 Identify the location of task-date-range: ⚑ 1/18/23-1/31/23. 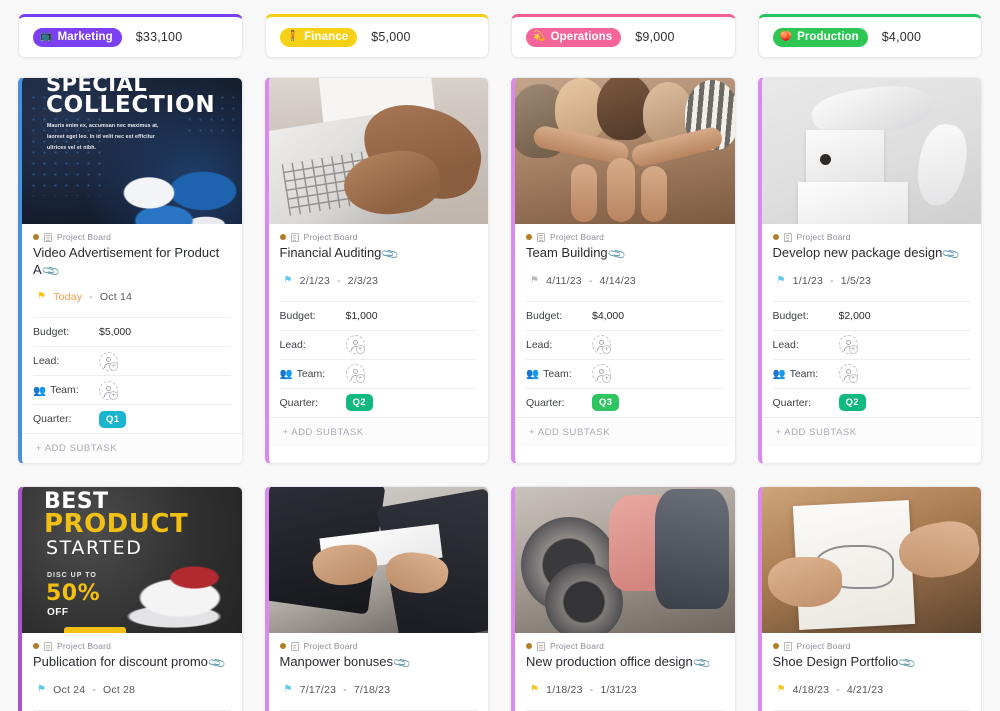
(625, 693).